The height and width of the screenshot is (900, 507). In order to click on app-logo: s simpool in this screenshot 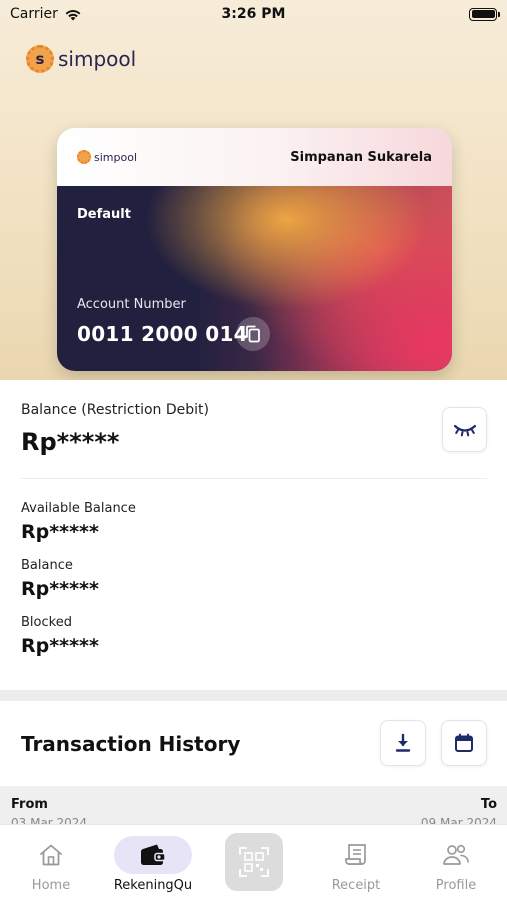, I will do `click(81, 59)`.